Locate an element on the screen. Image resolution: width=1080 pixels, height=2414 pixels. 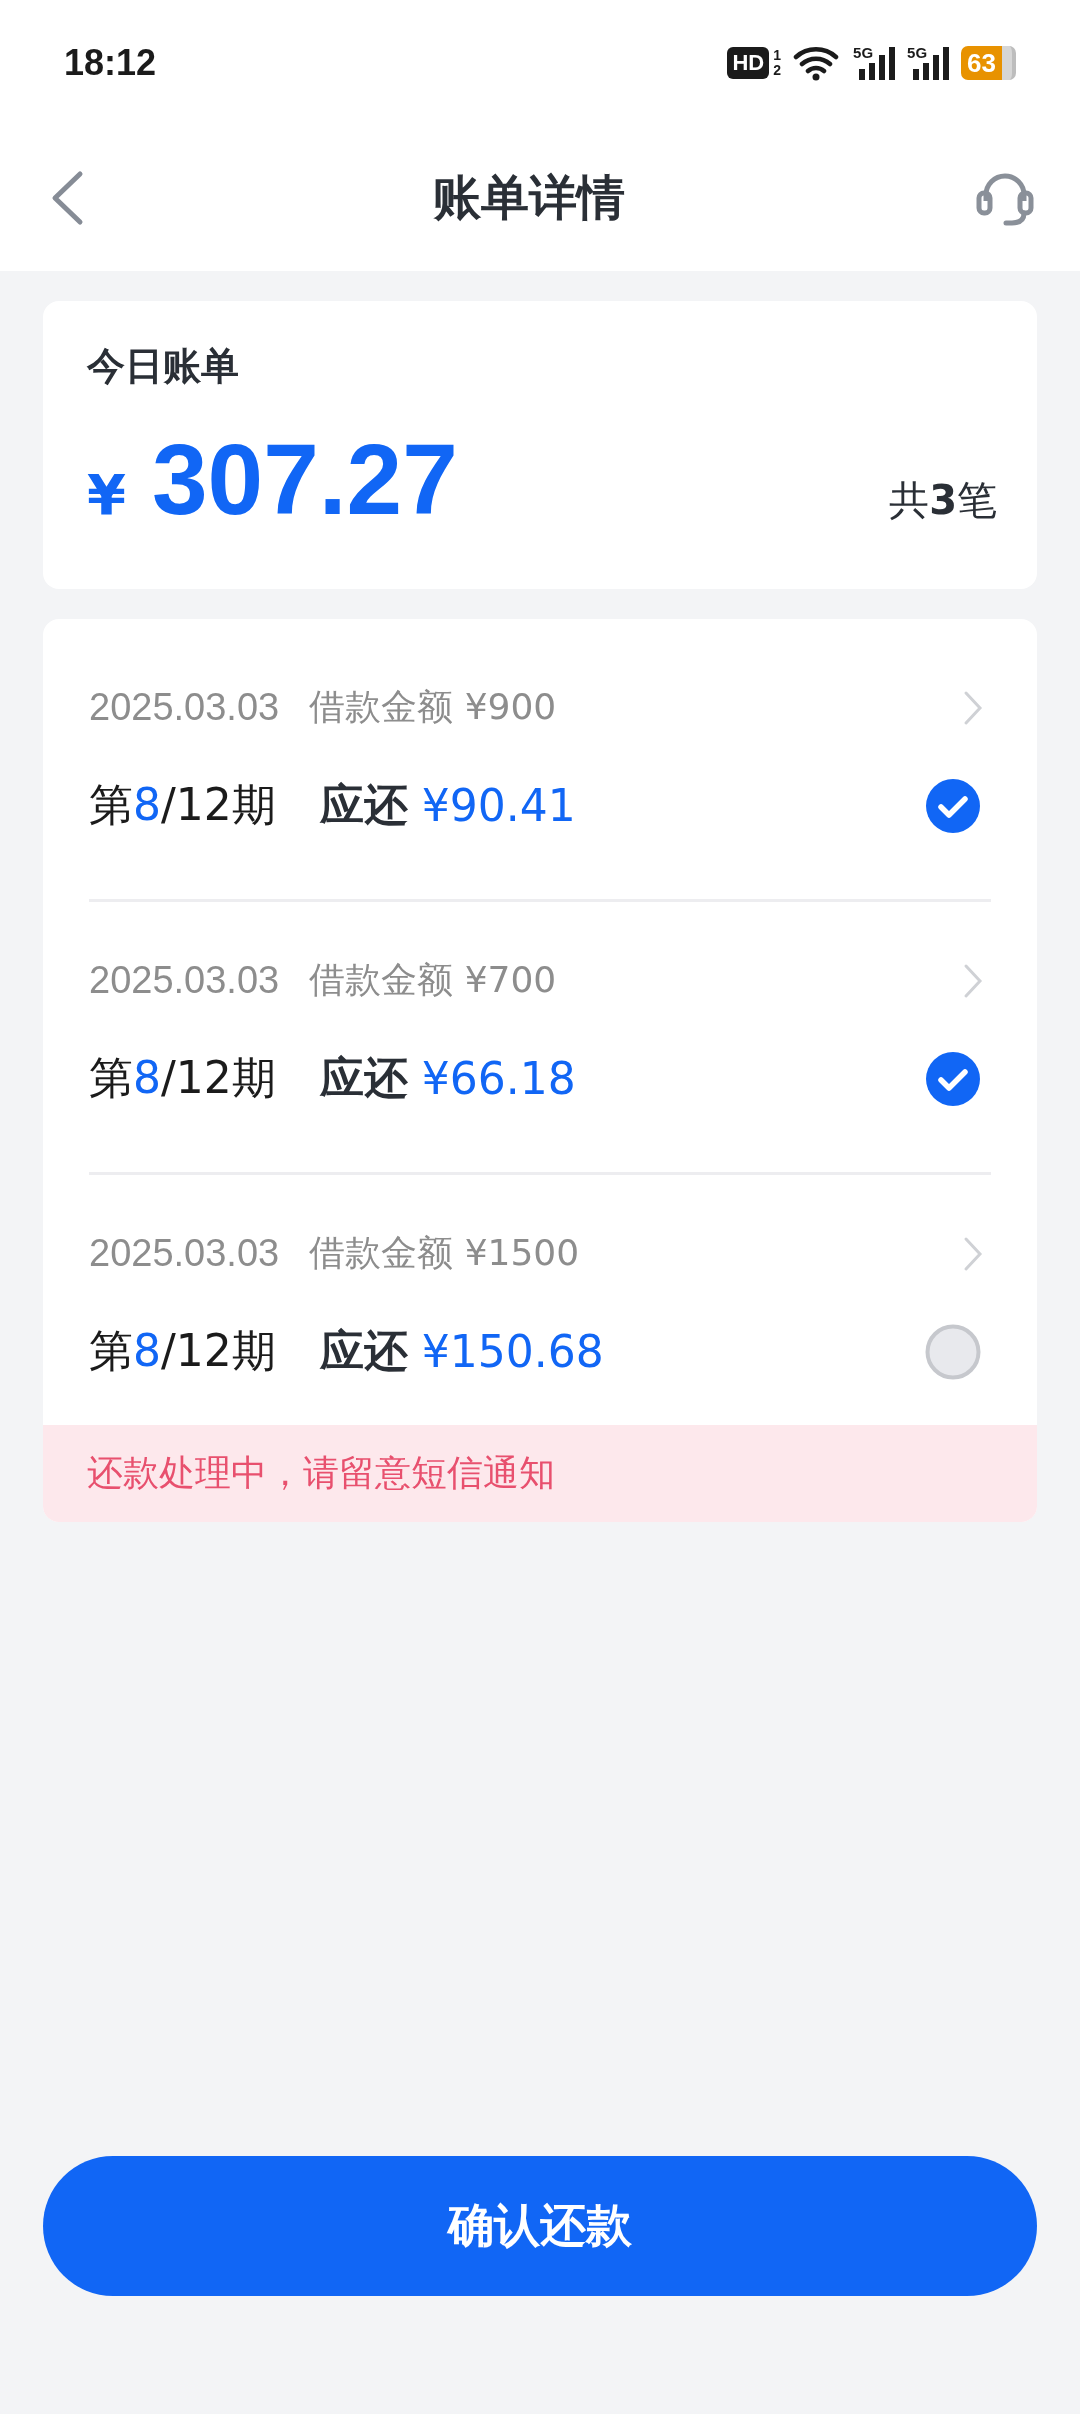
total-amount: 307.27 is located at coordinates (305, 479).